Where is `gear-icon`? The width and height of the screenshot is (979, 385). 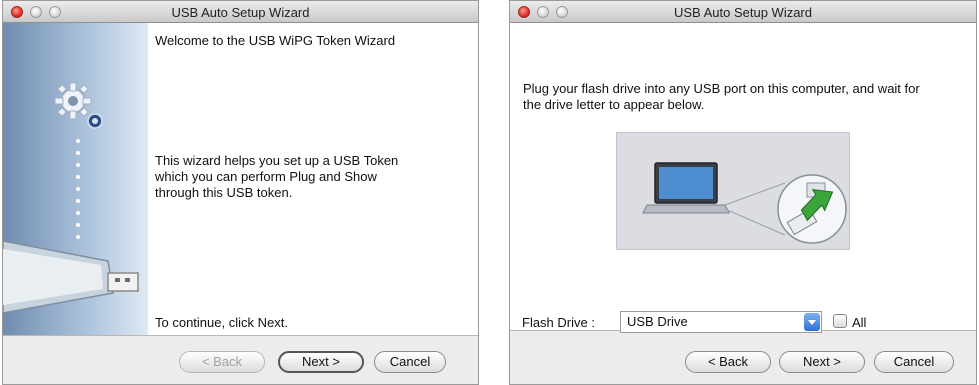
gear-icon is located at coordinates (78, 105).